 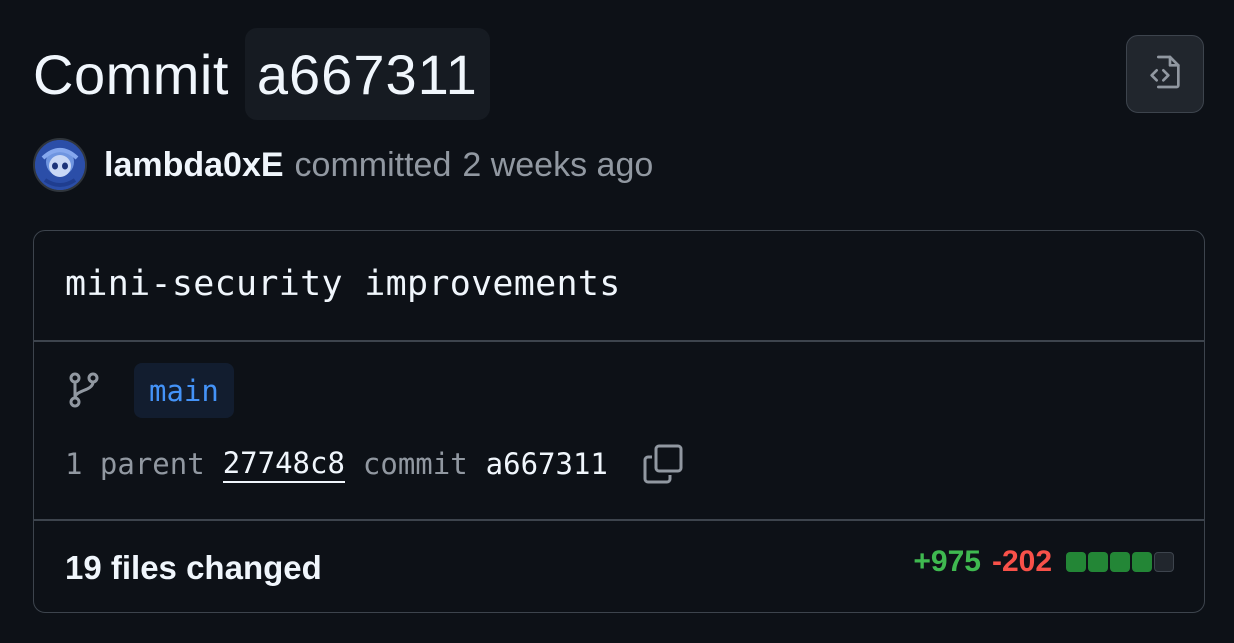 What do you see at coordinates (546, 464) in the screenshot?
I see `full-commit-sha: a667311` at bounding box center [546, 464].